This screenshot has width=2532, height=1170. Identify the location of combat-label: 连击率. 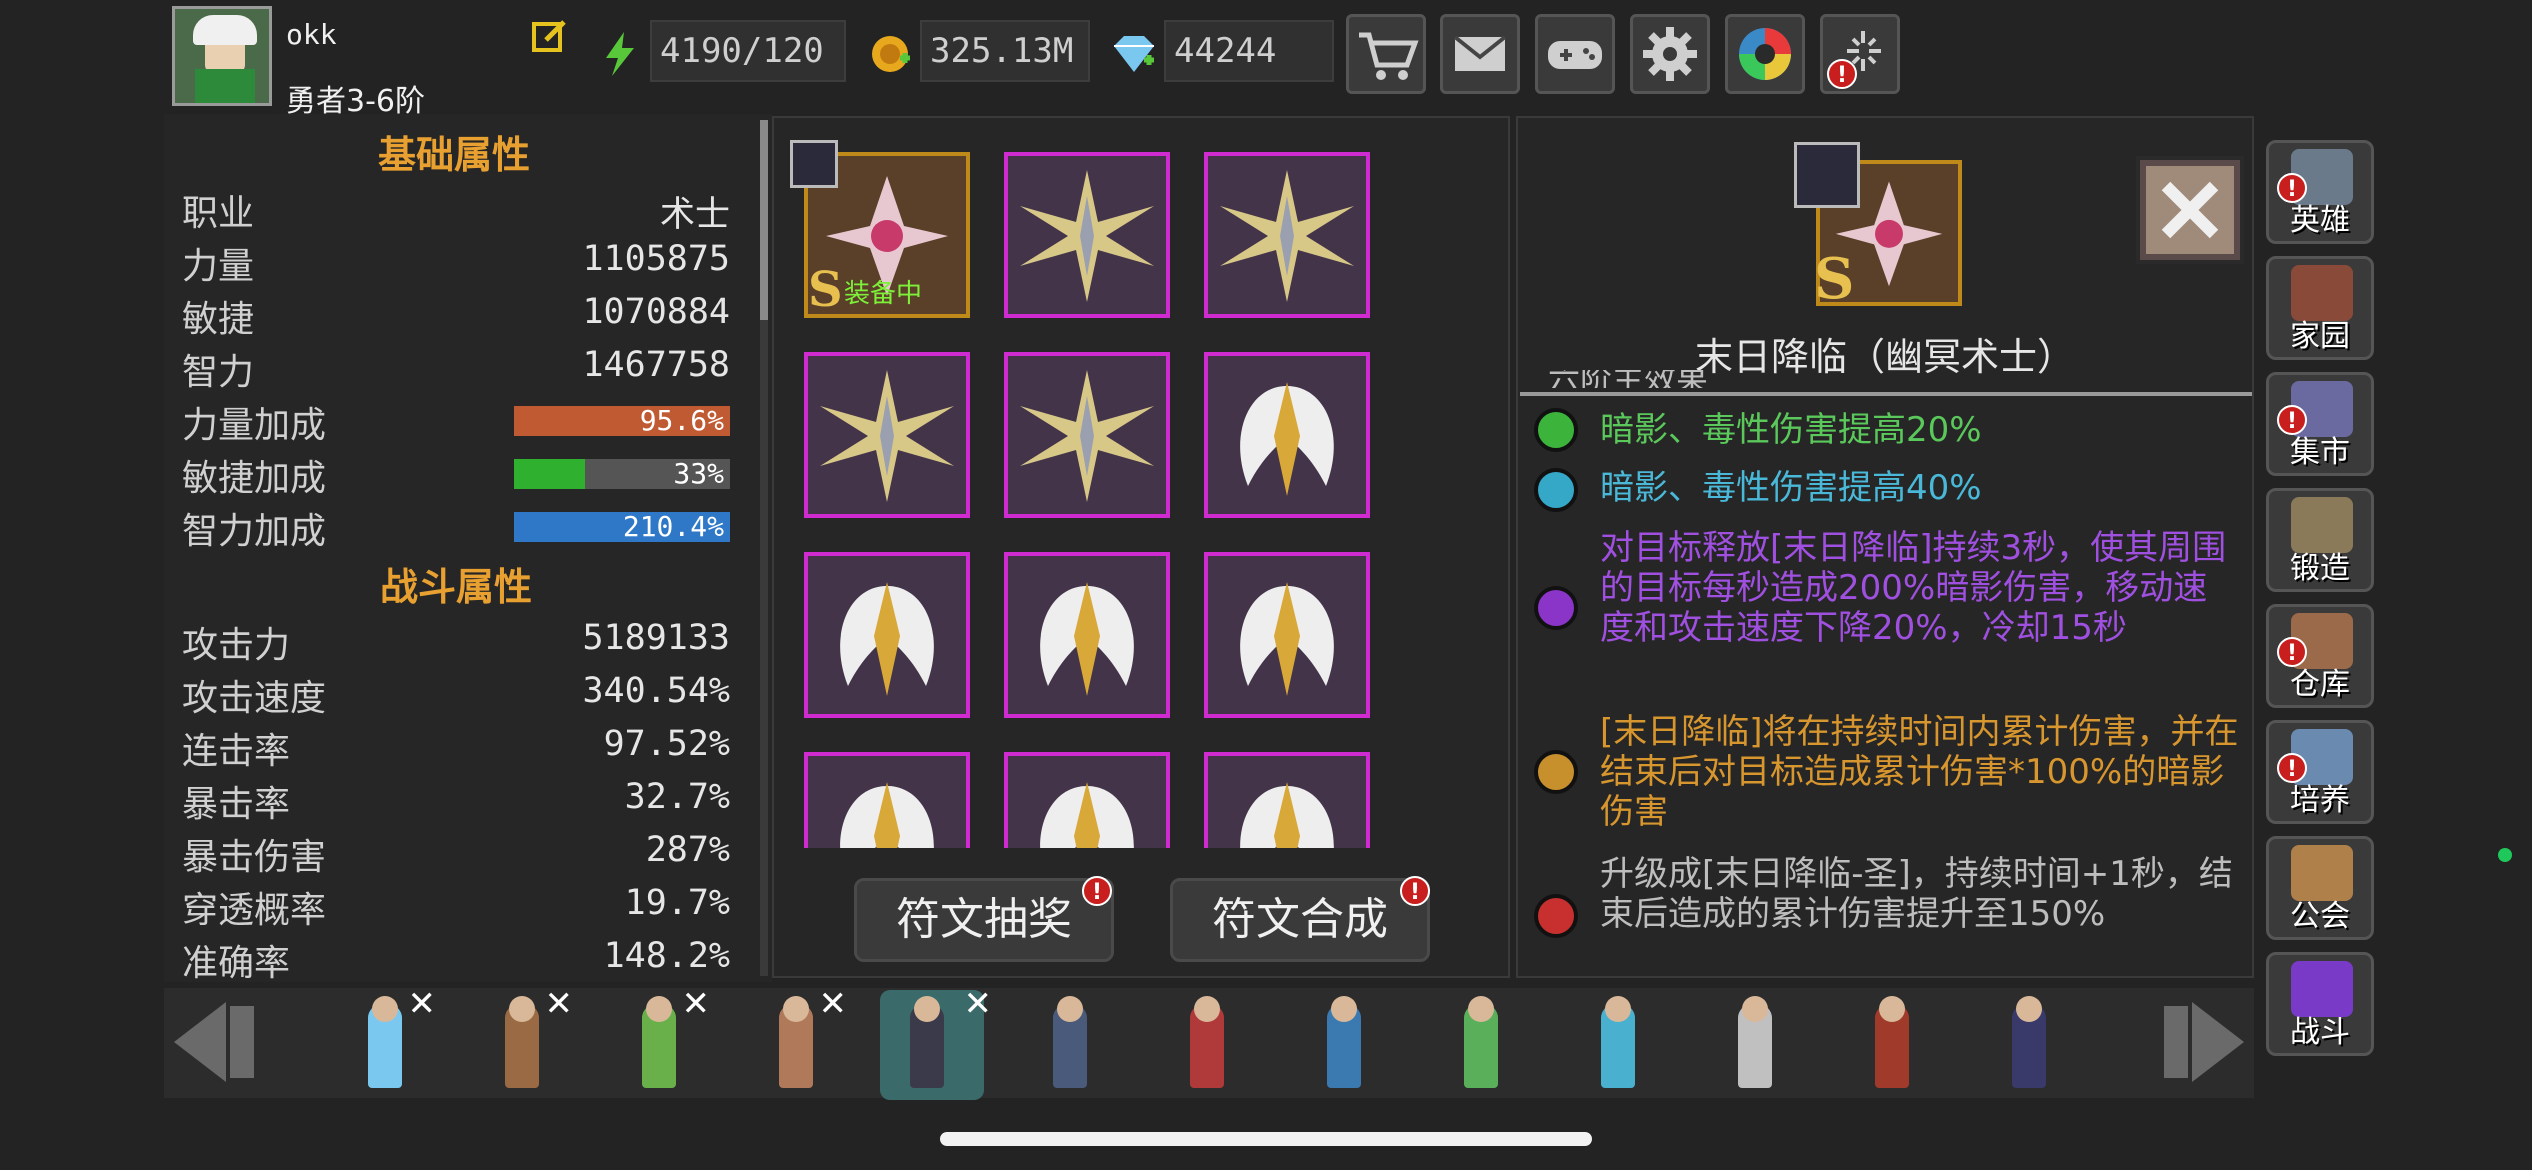
(236, 751).